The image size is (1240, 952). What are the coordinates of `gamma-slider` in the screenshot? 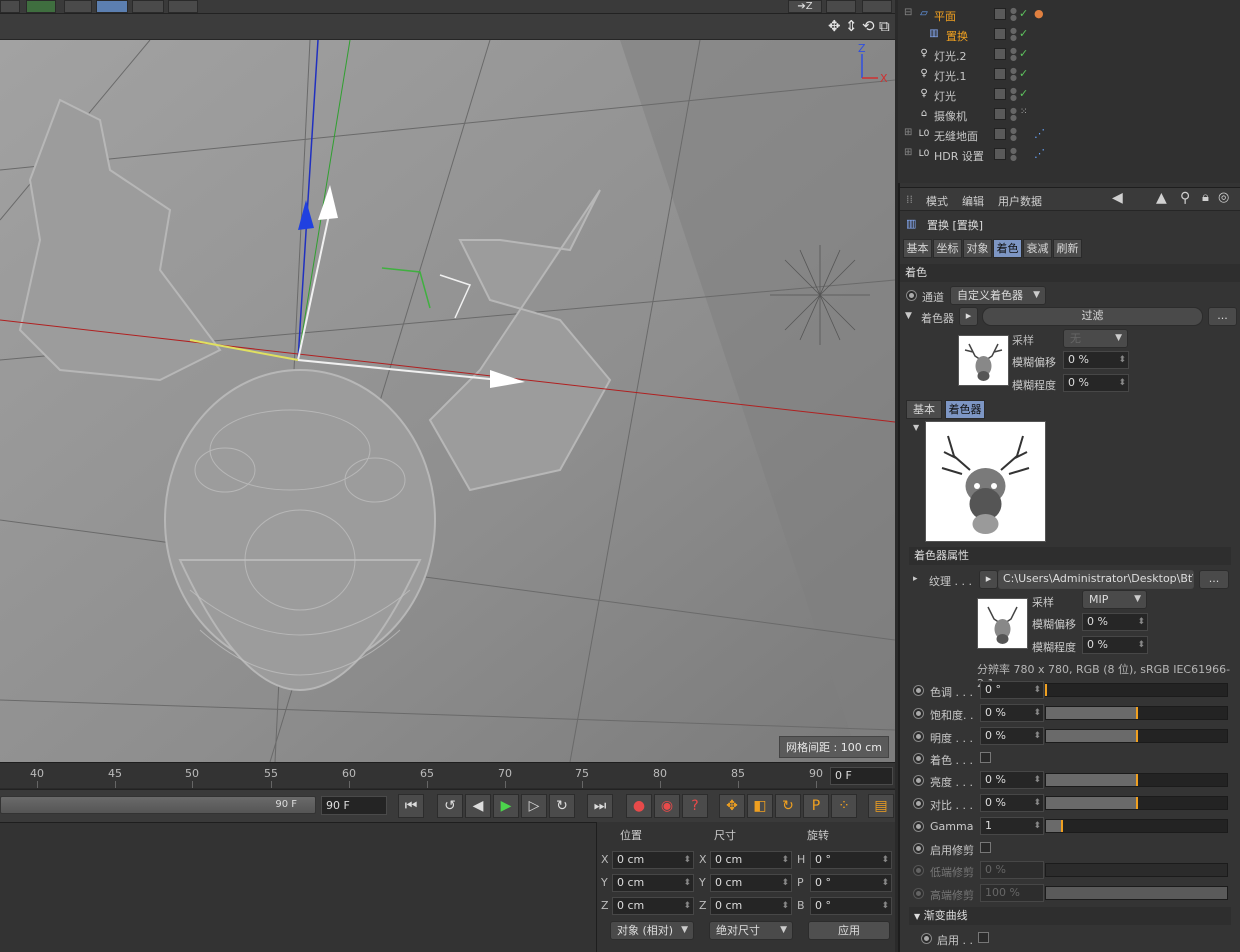 It's located at (1136, 826).